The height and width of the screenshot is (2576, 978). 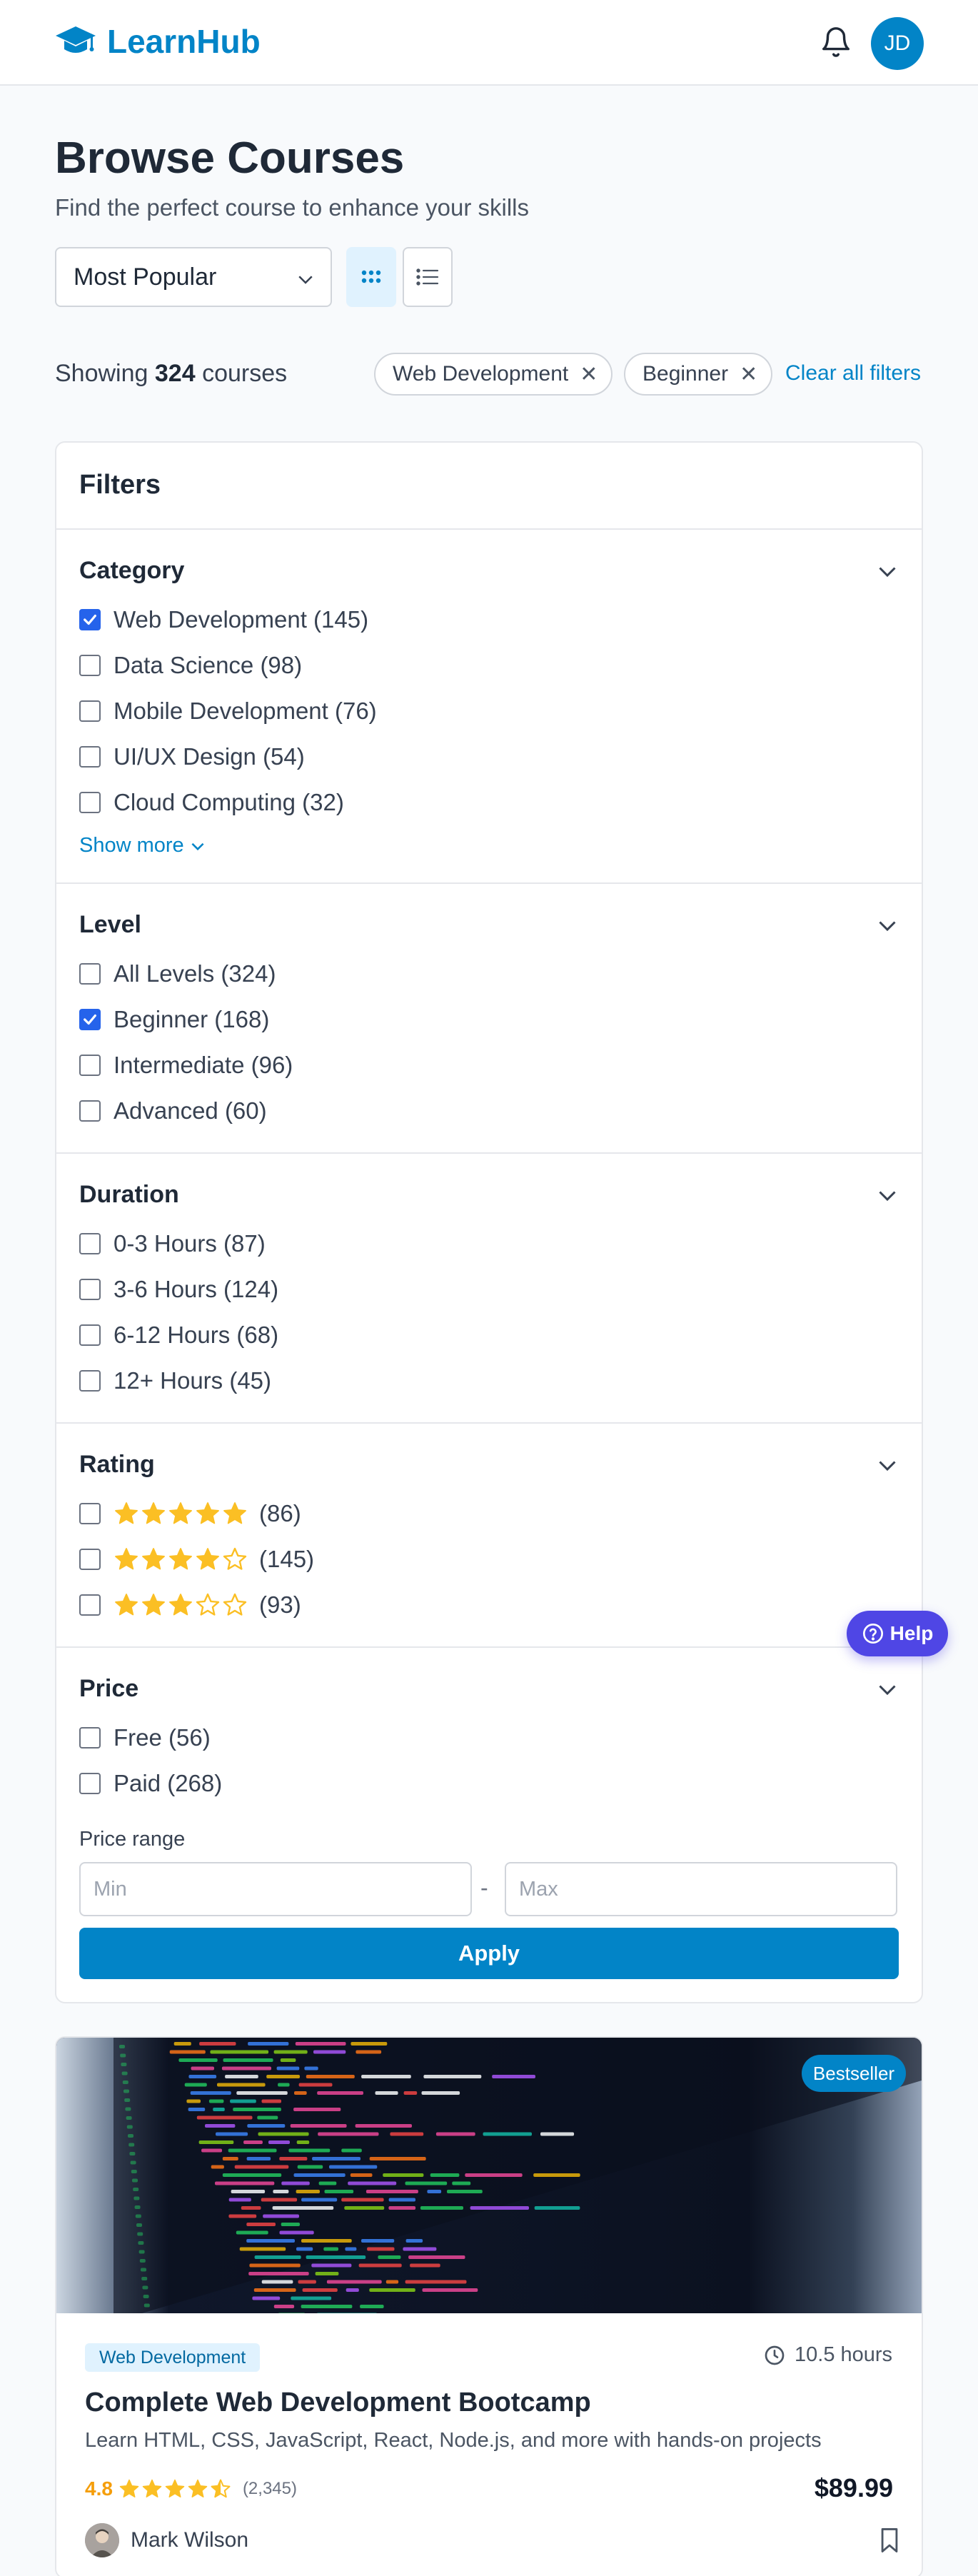 I want to click on filter-option-all-levels: All Levels (324), so click(x=177, y=974).